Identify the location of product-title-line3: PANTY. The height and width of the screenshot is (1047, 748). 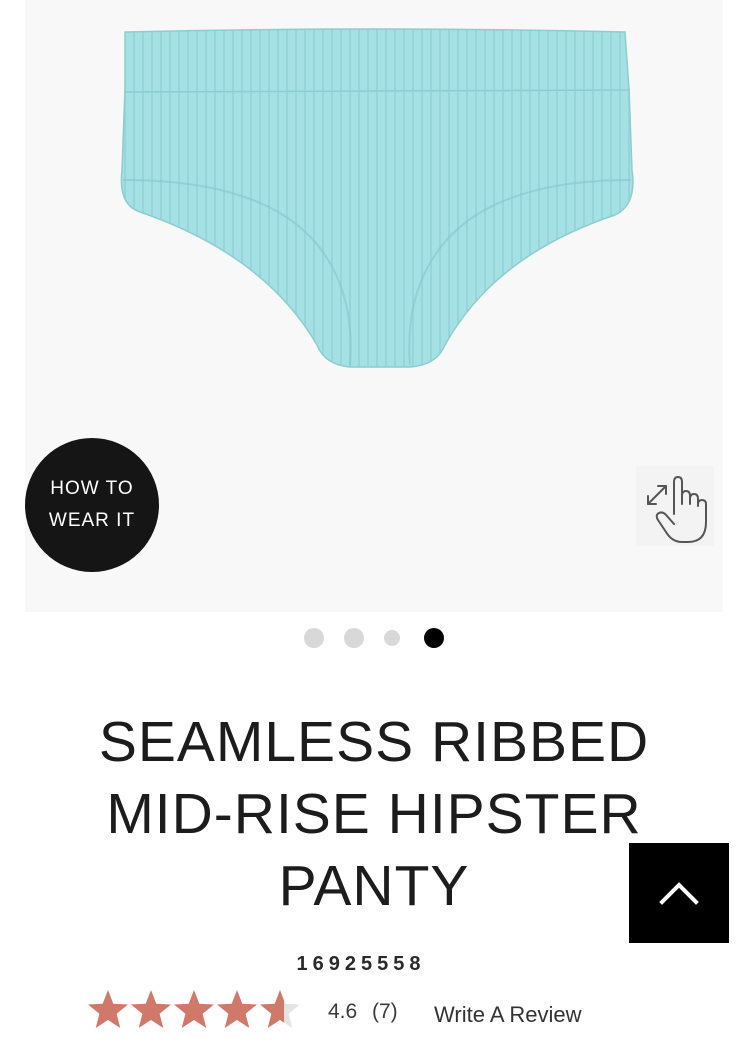
(374, 886).